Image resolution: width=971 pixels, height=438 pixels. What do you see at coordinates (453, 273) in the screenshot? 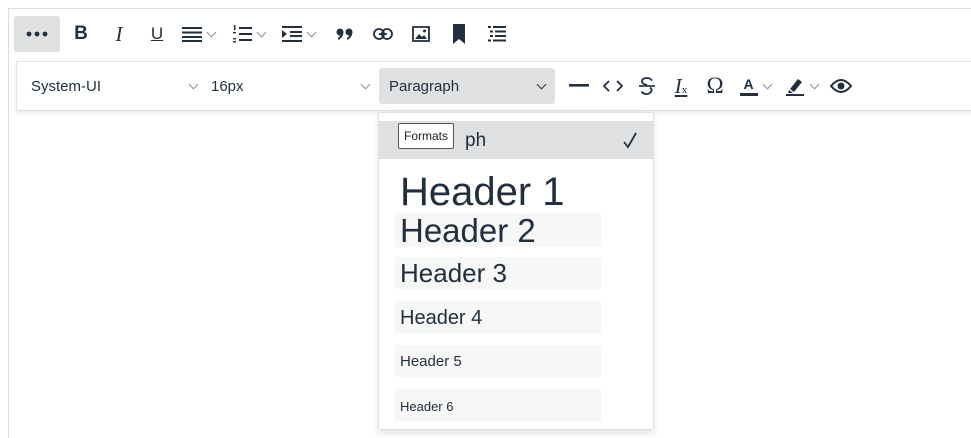
I see `menu-item-label: Header 3` at bounding box center [453, 273].